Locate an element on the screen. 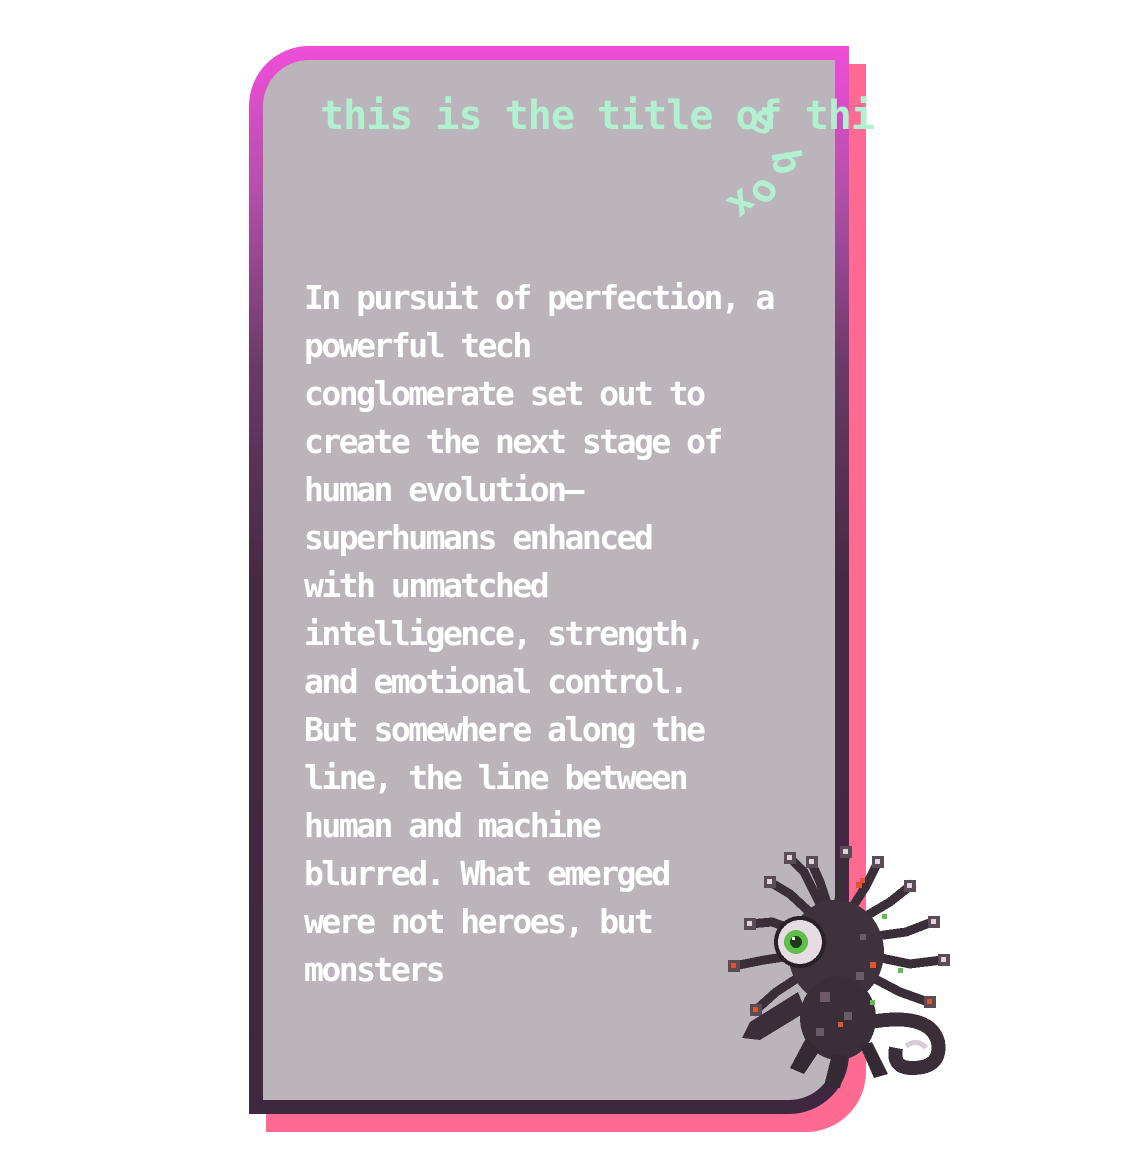 The height and width of the screenshot is (1167, 1126). body-line: create the next stage of is located at coordinates (513, 441).